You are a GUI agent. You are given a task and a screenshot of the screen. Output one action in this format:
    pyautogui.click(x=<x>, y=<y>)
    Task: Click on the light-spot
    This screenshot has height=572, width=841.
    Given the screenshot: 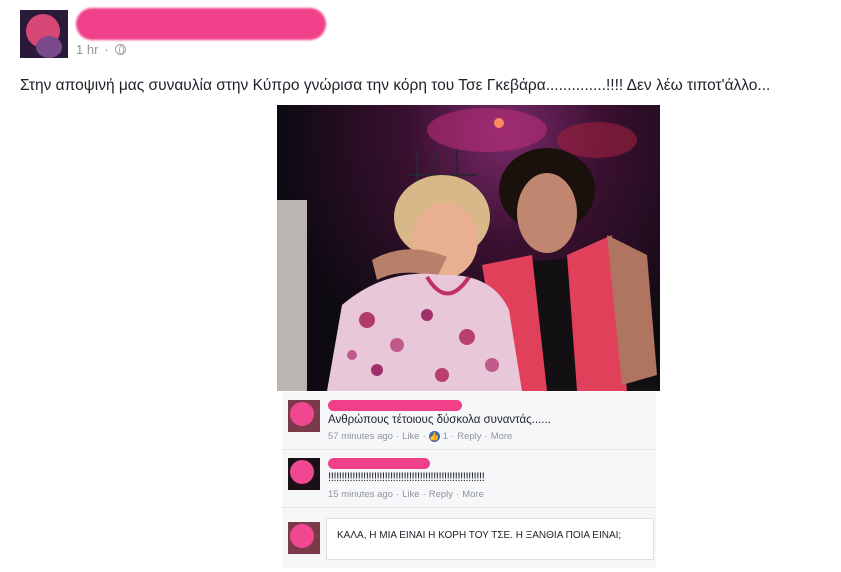 What is the action you would take?
    pyautogui.click(x=499, y=123)
    